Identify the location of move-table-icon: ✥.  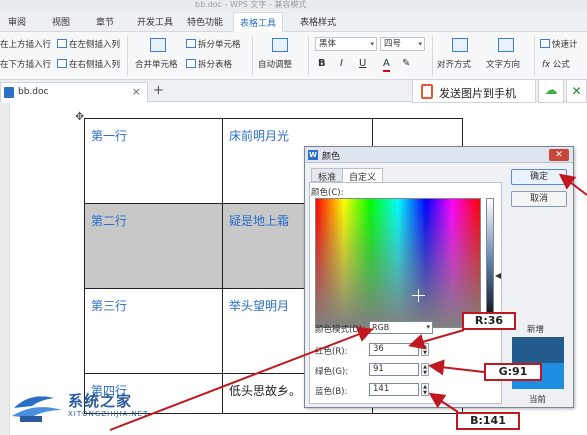
(79, 116).